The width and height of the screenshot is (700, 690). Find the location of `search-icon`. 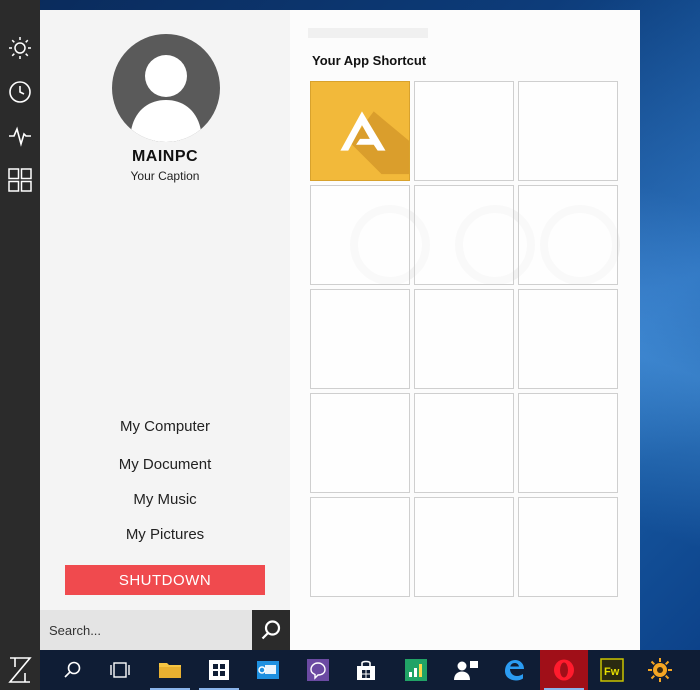

search-icon is located at coordinates (72, 669).